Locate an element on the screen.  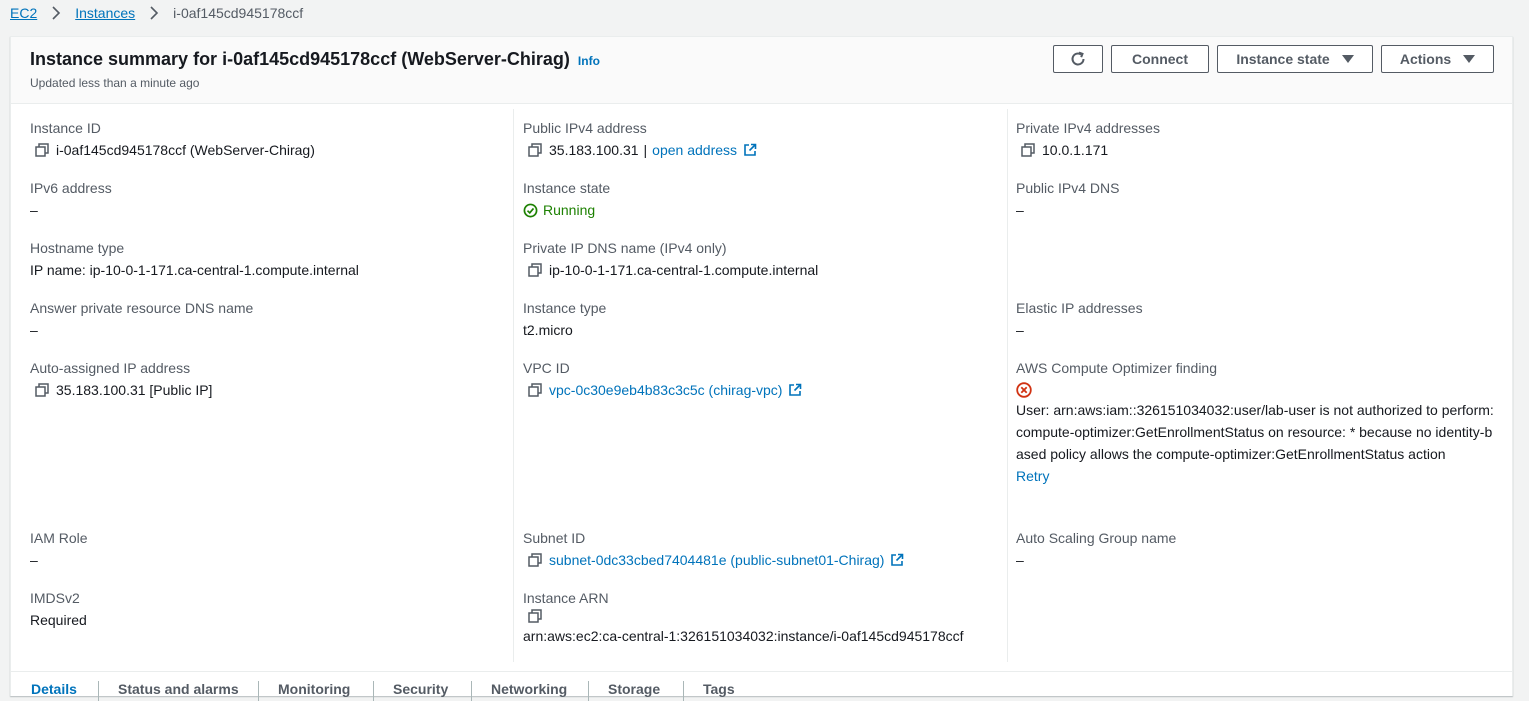
auto-ip-label: Auto-assigned IP address is located at coordinates (110, 368).